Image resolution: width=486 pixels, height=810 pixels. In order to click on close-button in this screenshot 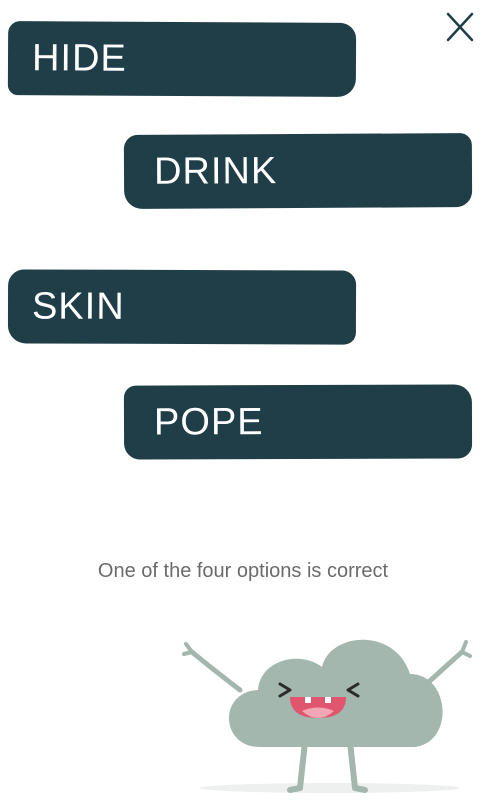, I will do `click(460, 26)`.